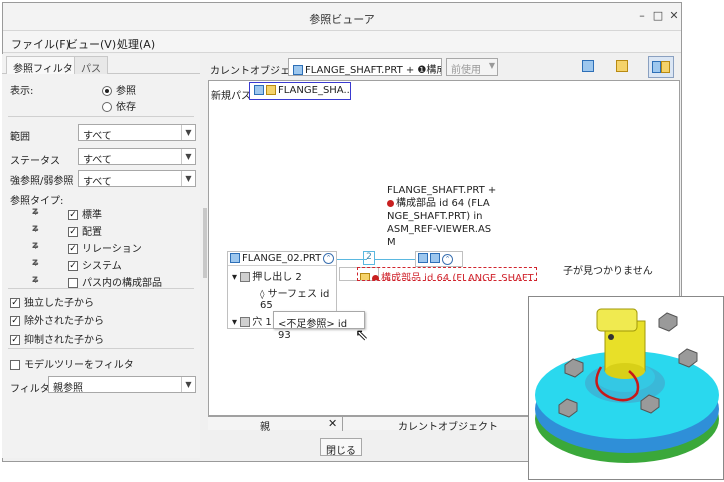  What do you see at coordinates (642, 16) in the screenshot?
I see `minimize-icon: –` at bounding box center [642, 16].